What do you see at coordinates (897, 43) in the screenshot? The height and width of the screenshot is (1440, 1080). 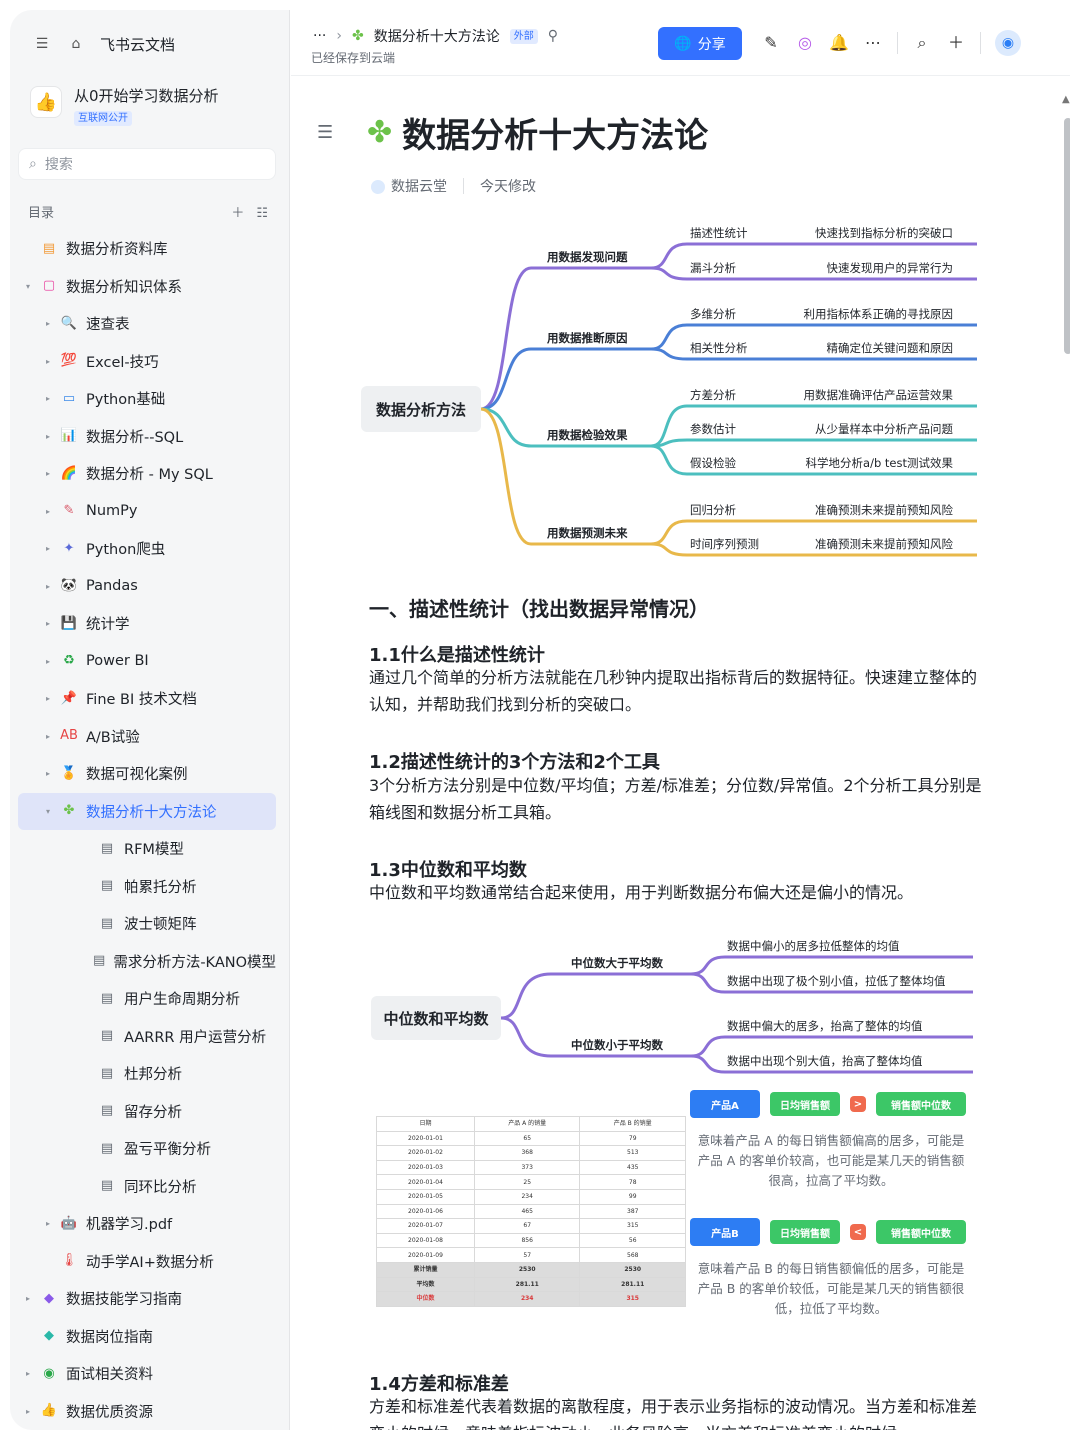 I see `toolbar-divider` at bounding box center [897, 43].